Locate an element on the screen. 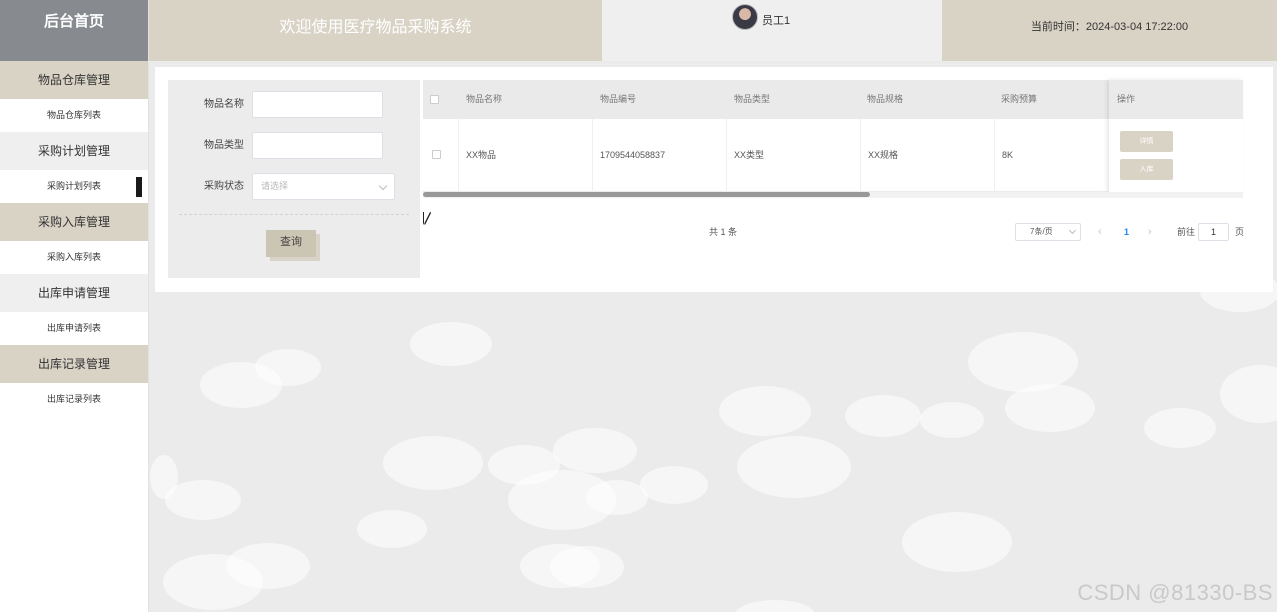 The height and width of the screenshot is (612, 1277). scrollbar-thumb is located at coordinates (646, 194).